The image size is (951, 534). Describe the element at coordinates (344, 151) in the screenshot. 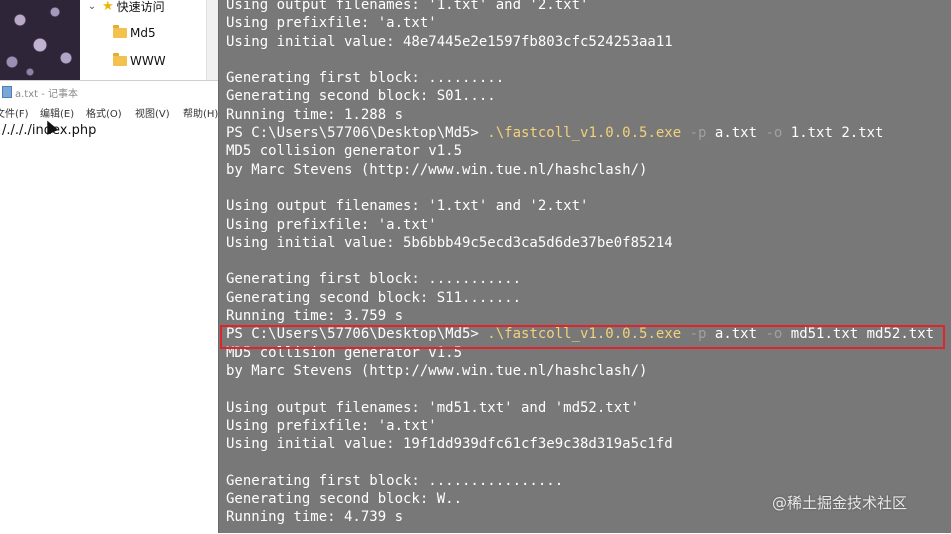

I see `console-output-line: MD5 collision generator v1.5` at that location.